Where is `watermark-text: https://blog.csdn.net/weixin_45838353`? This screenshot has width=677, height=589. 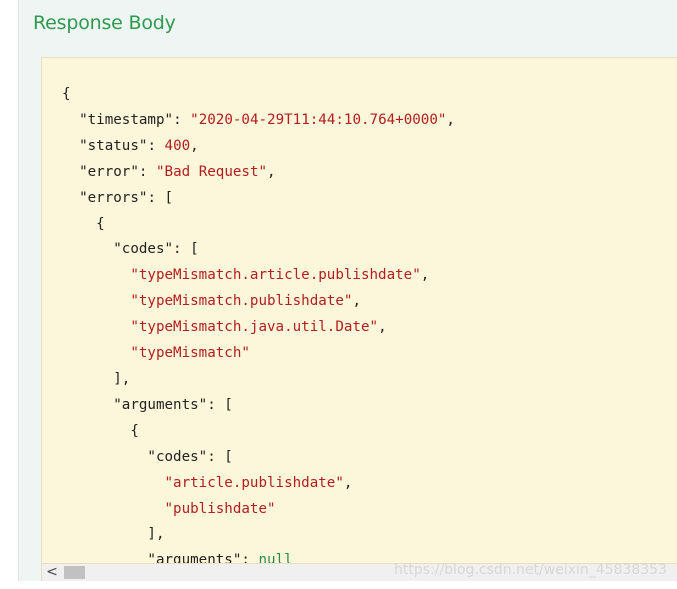 watermark-text: https://blog.csdn.net/weixin_45838353 is located at coordinates (530, 570).